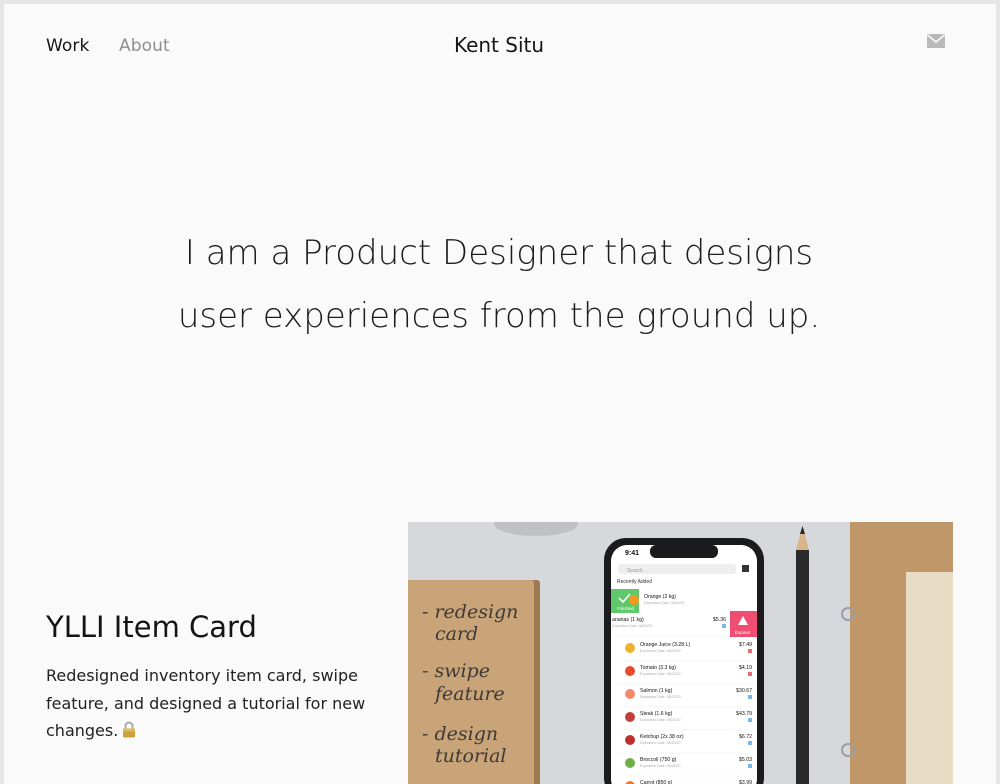 The height and width of the screenshot is (784, 1000). Describe the element at coordinates (632, 553) in the screenshot. I see `phone-time: 9:41` at that location.